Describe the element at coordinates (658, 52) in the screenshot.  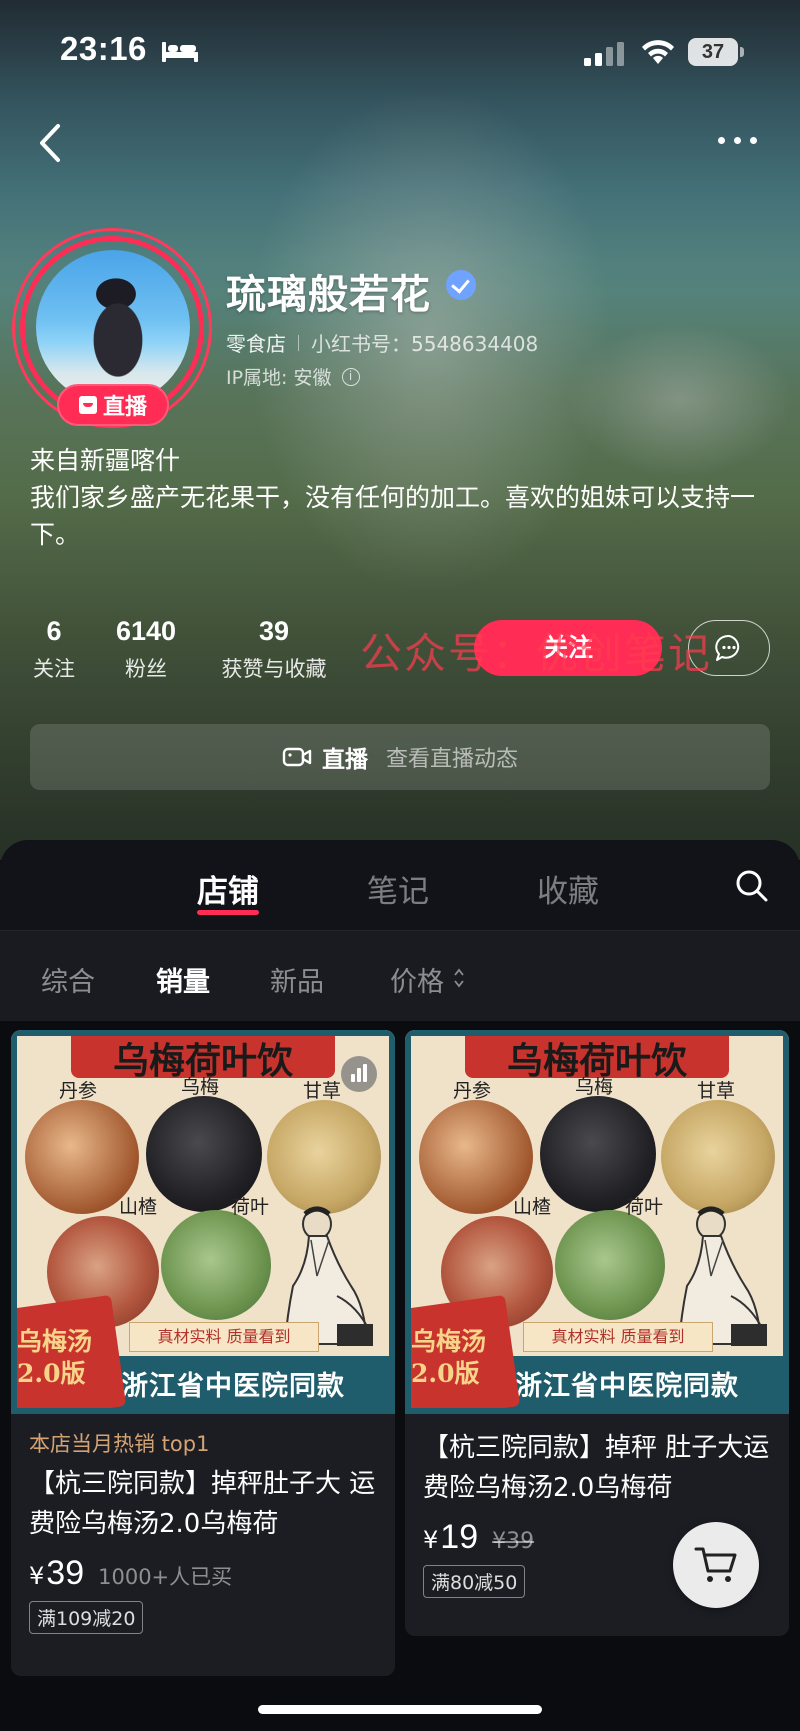
I see `wifi-icon` at that location.